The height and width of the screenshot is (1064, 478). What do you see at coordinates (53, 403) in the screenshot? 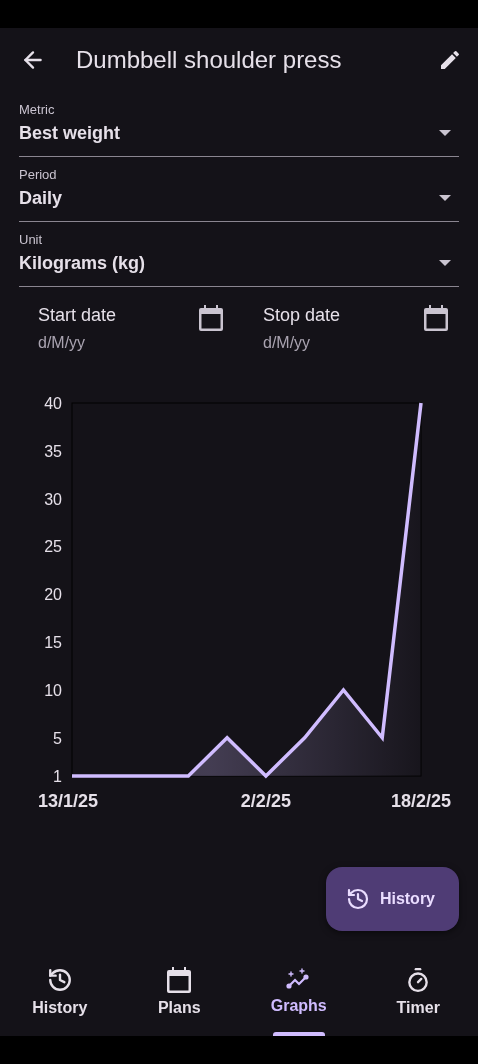
I see `y-tick-label: 40` at bounding box center [53, 403].